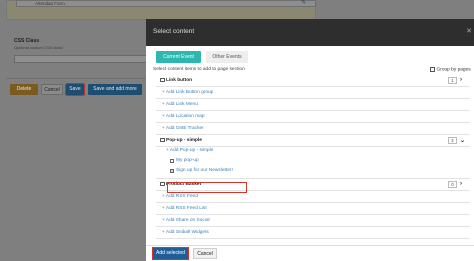 Image resolution: width=474 pixels, height=261 pixels. I want to click on add-link: + Add Pop-up - simple, so click(189, 150).